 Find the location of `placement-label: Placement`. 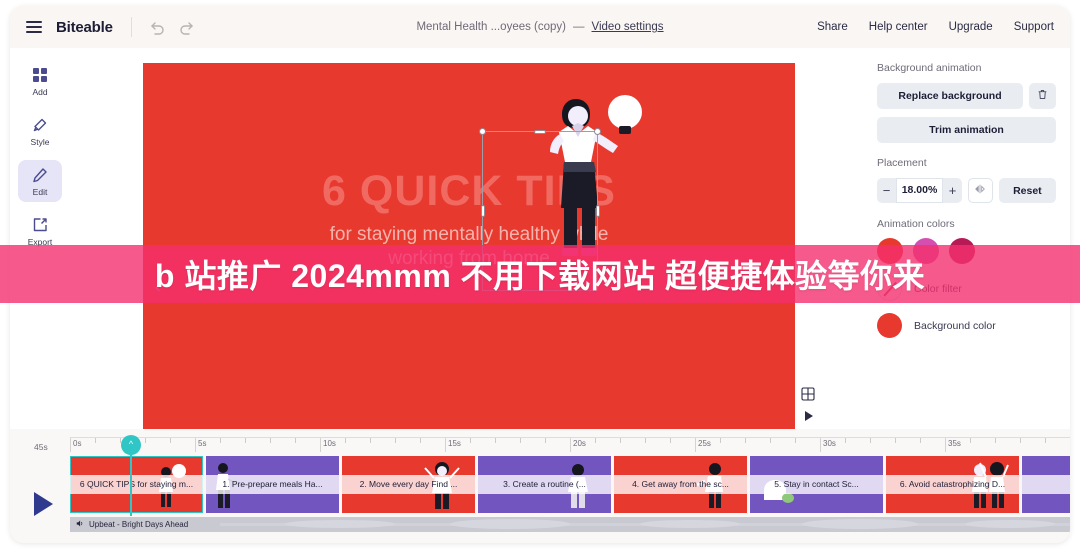

placement-label: Placement is located at coordinates (902, 163).